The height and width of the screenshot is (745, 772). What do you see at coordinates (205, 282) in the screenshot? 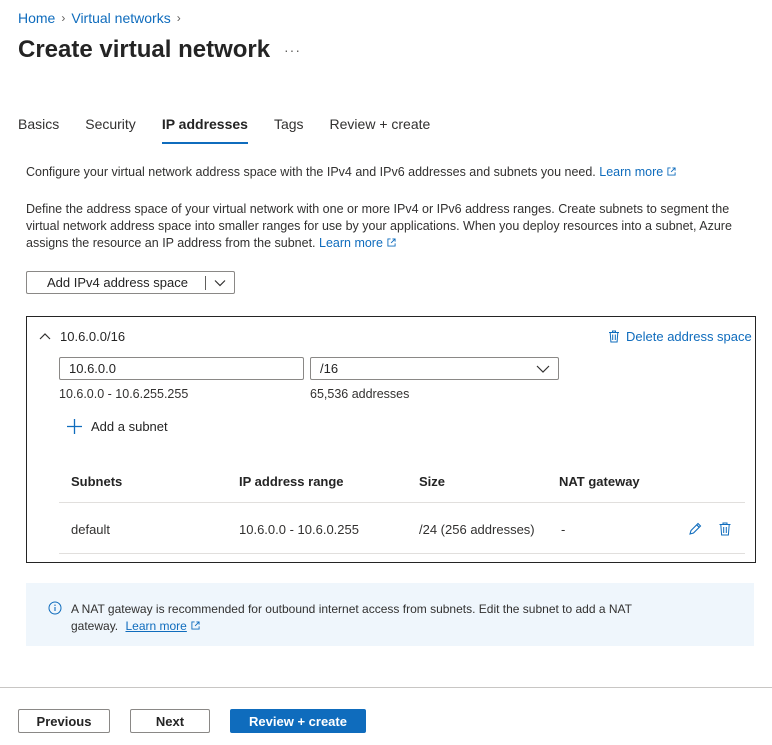
I see `split-divider` at bounding box center [205, 282].